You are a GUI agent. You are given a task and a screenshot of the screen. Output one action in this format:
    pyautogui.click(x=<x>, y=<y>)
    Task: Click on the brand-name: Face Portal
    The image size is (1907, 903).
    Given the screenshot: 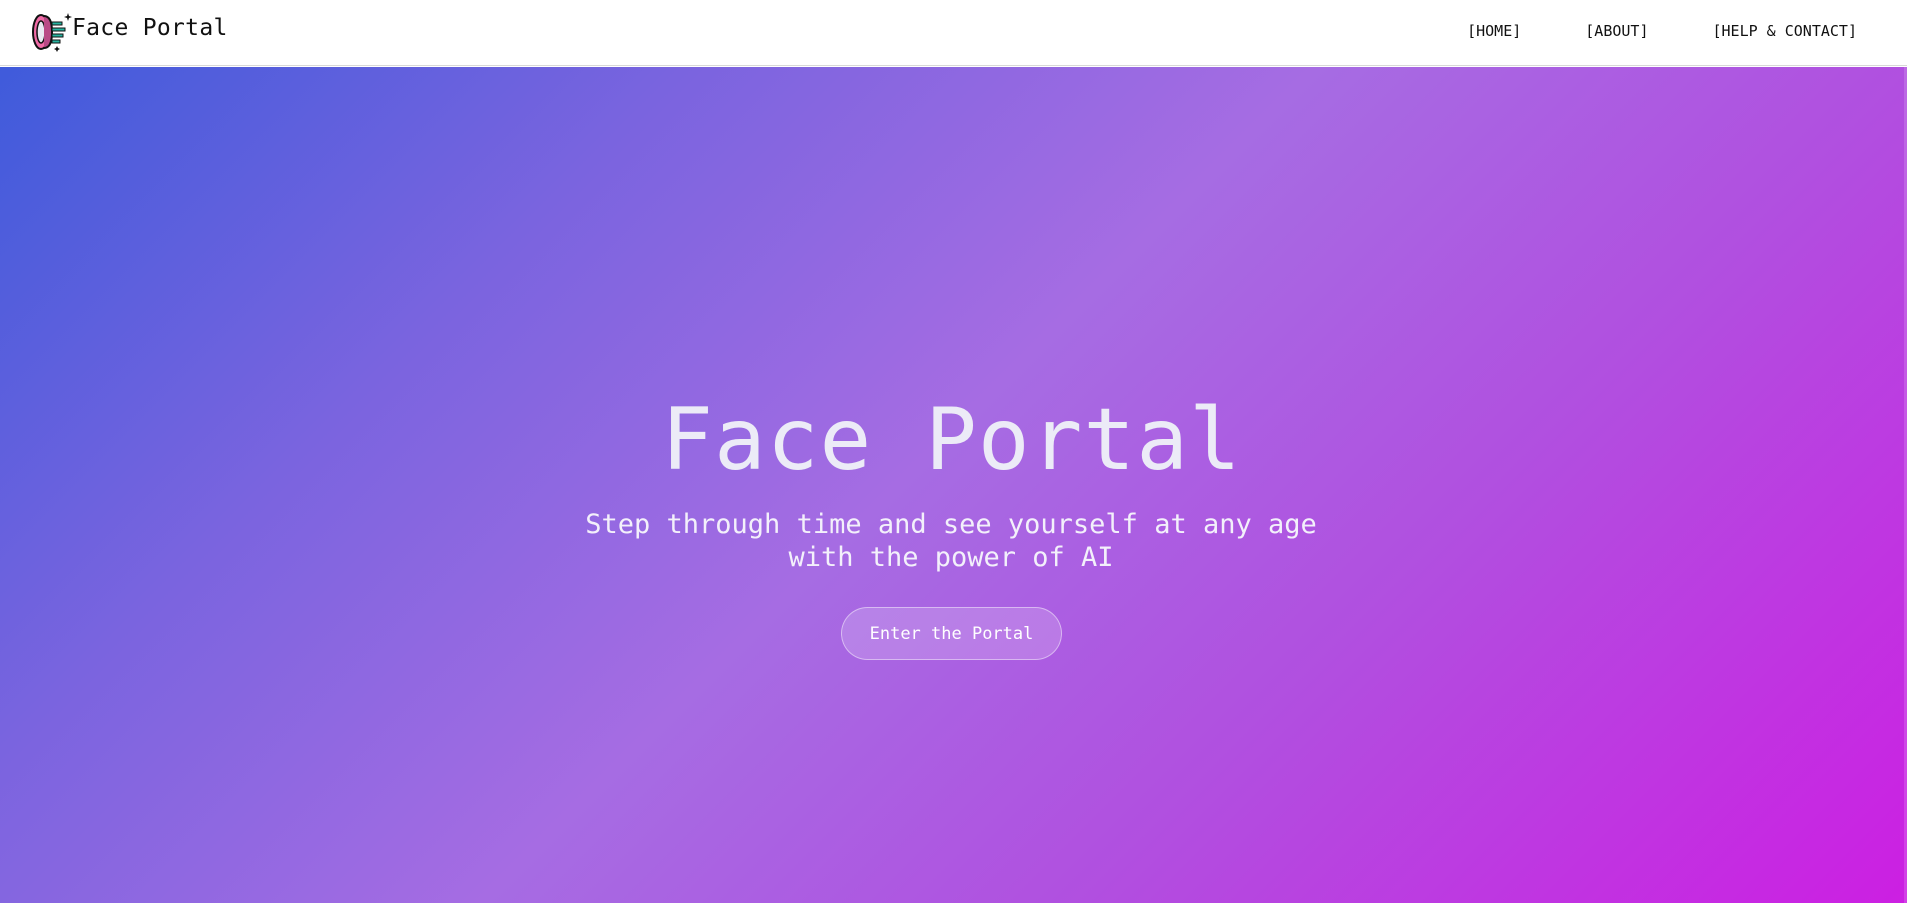 What is the action you would take?
    pyautogui.click(x=150, y=28)
    